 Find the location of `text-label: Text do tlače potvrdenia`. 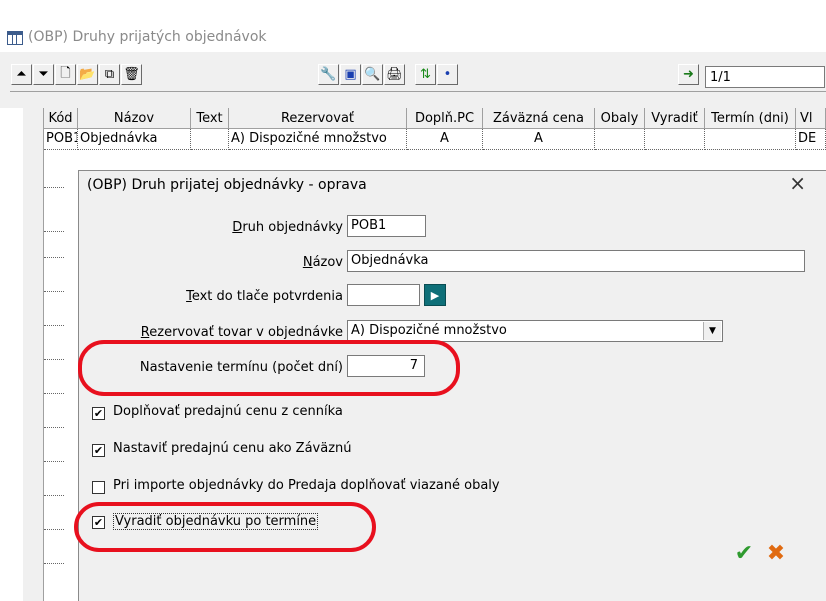

text-label: Text do tlače potvrdenia is located at coordinates (264, 296).